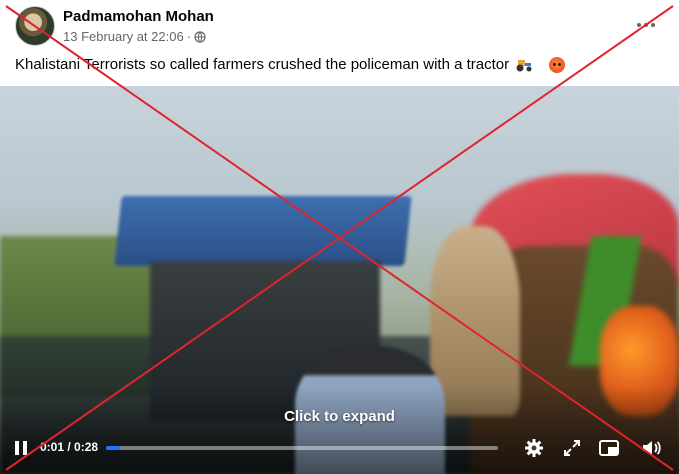 The height and width of the screenshot is (474, 679). Describe the element at coordinates (646, 25) in the screenshot. I see `more-options-icon` at that location.